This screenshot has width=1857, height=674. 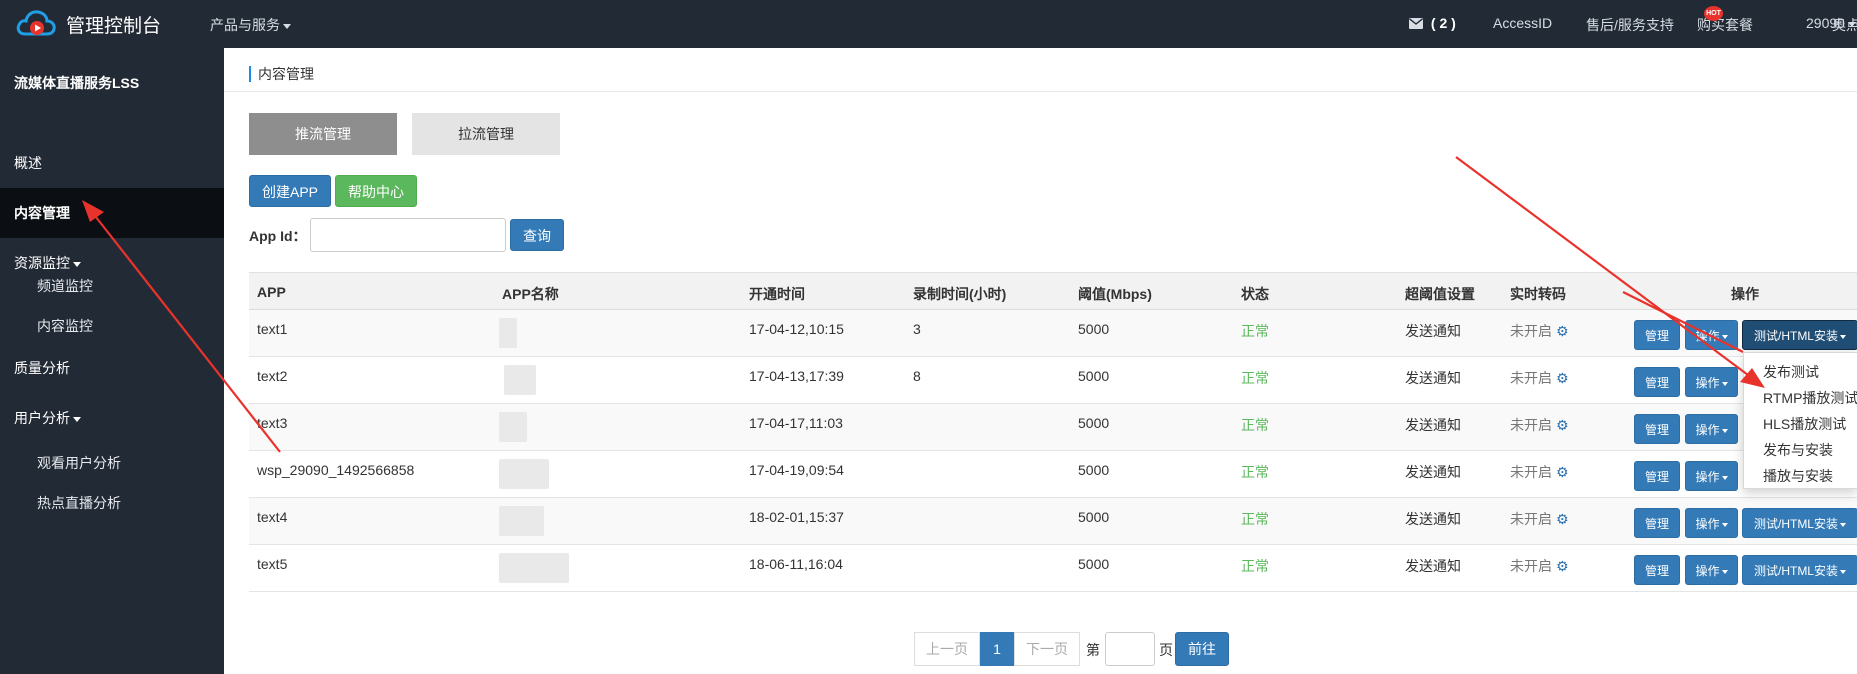 I want to click on create-app-button: 创建APP, so click(x=290, y=191).